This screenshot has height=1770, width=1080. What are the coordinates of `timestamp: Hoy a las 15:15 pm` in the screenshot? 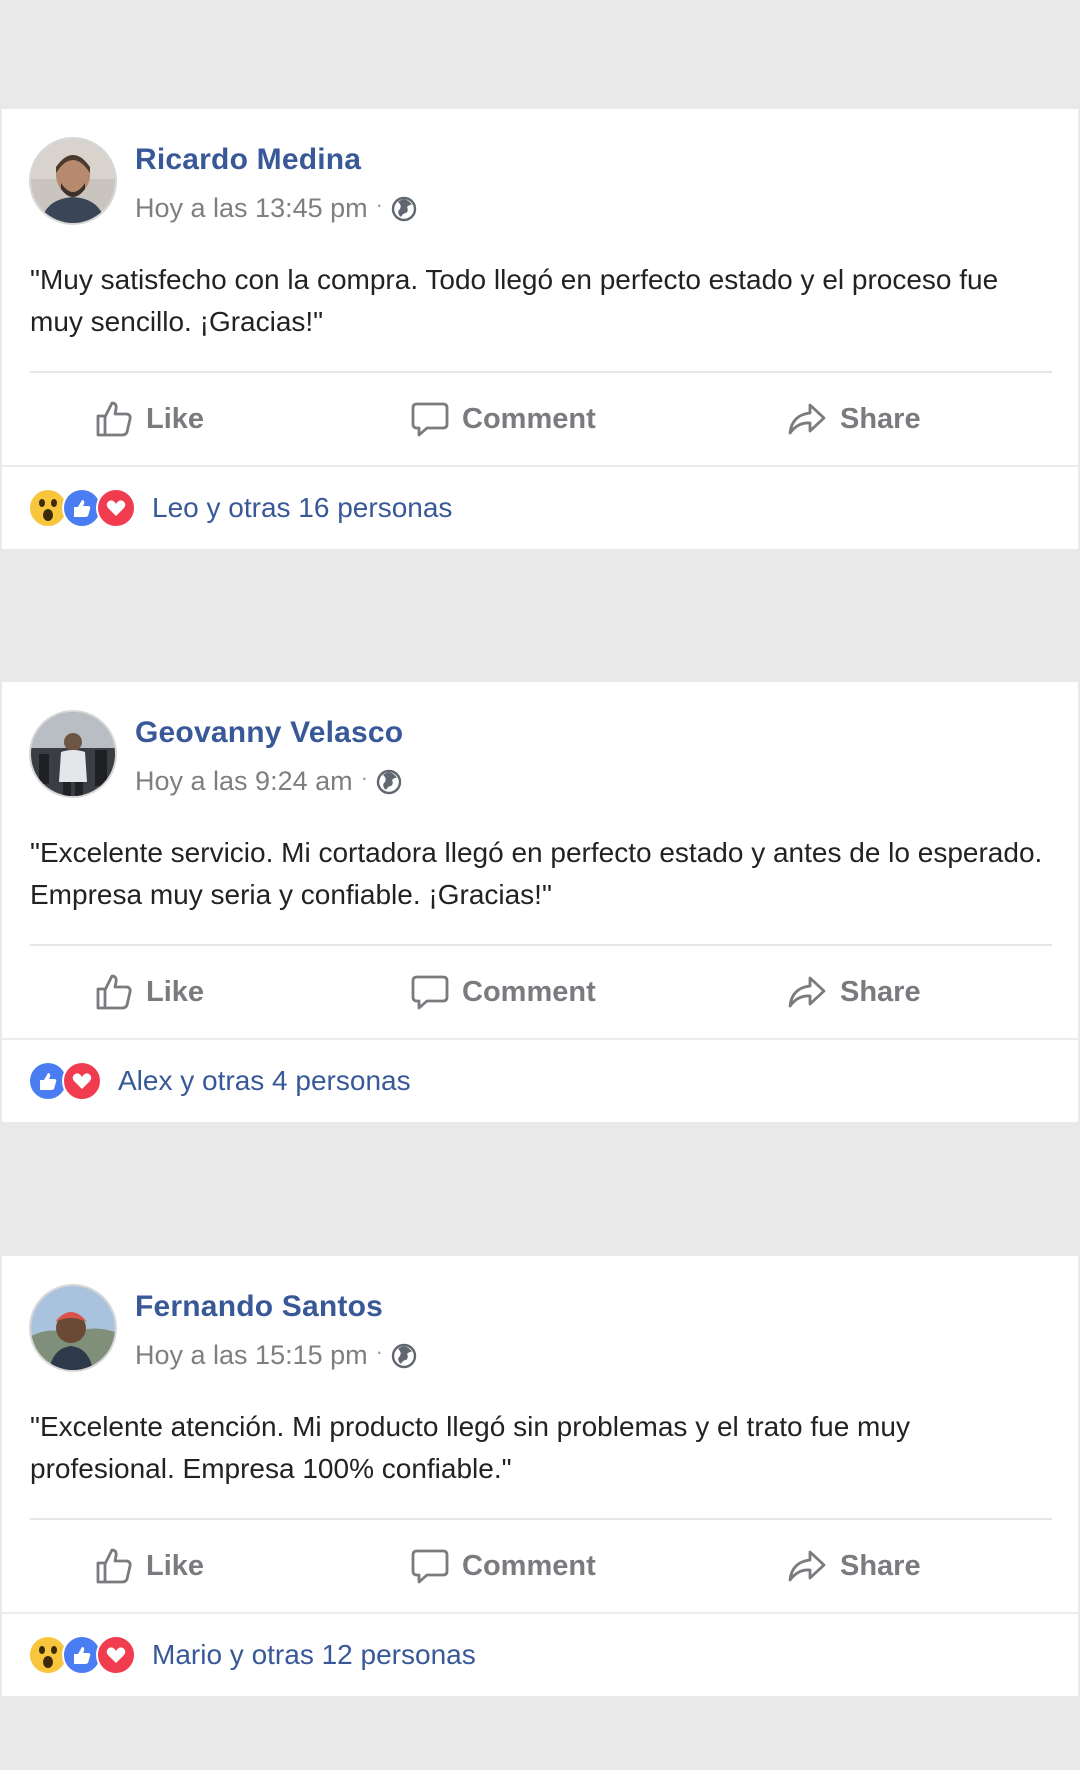 It's located at (251, 1355).